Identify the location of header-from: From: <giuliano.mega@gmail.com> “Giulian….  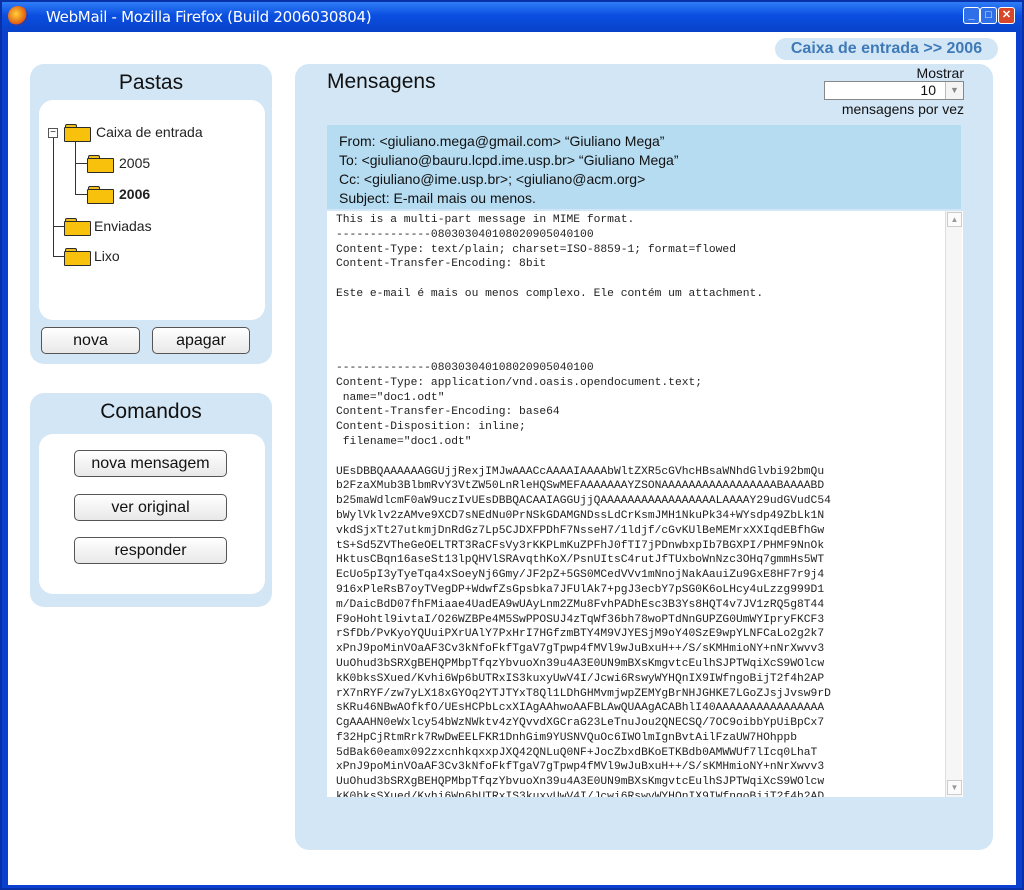
(502, 141).